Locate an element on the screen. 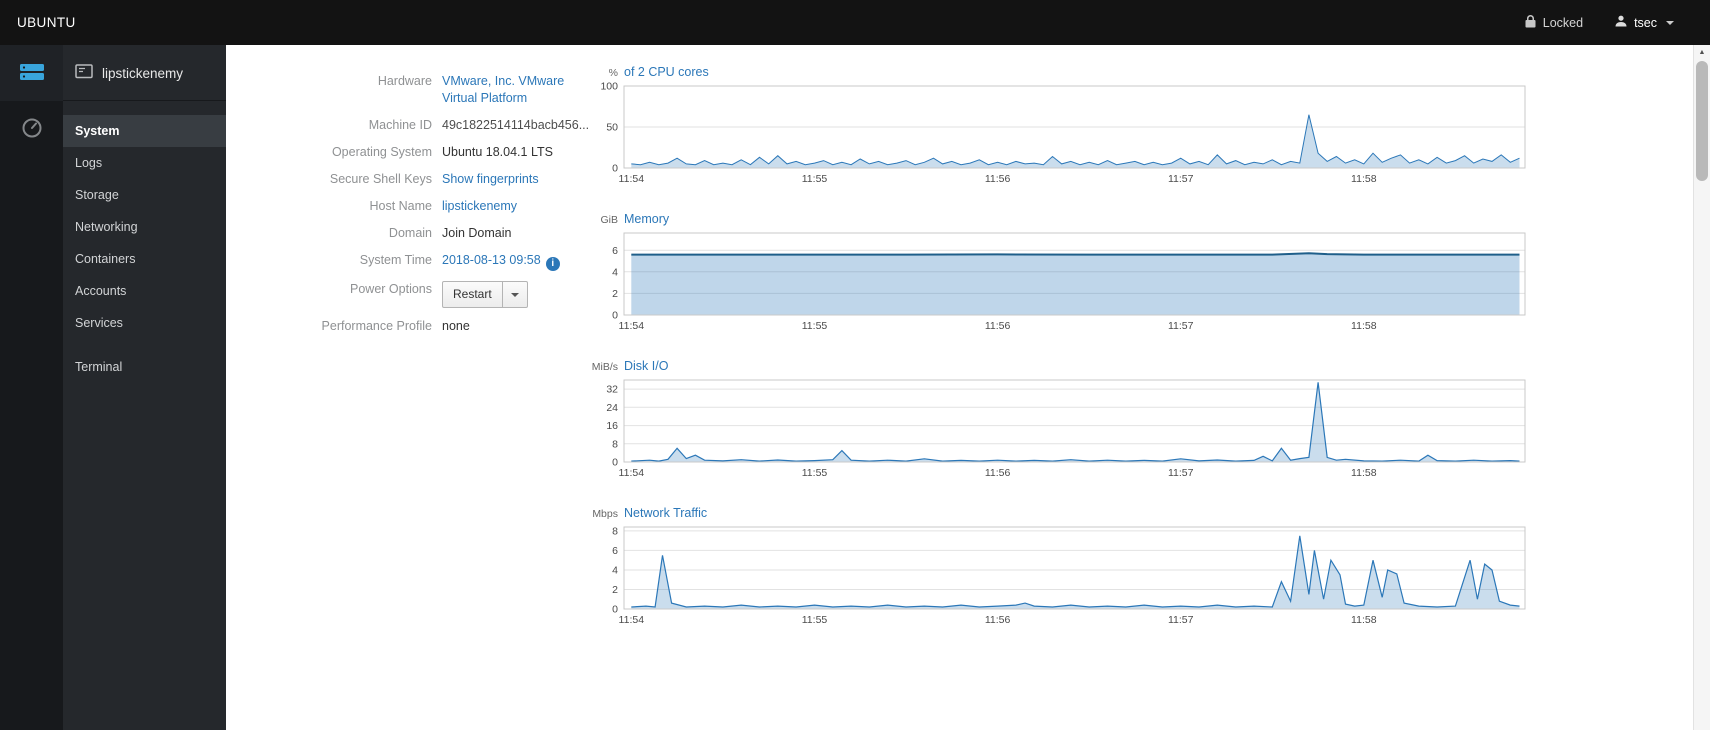  scrollbar: ▲ is located at coordinates (1701, 387).